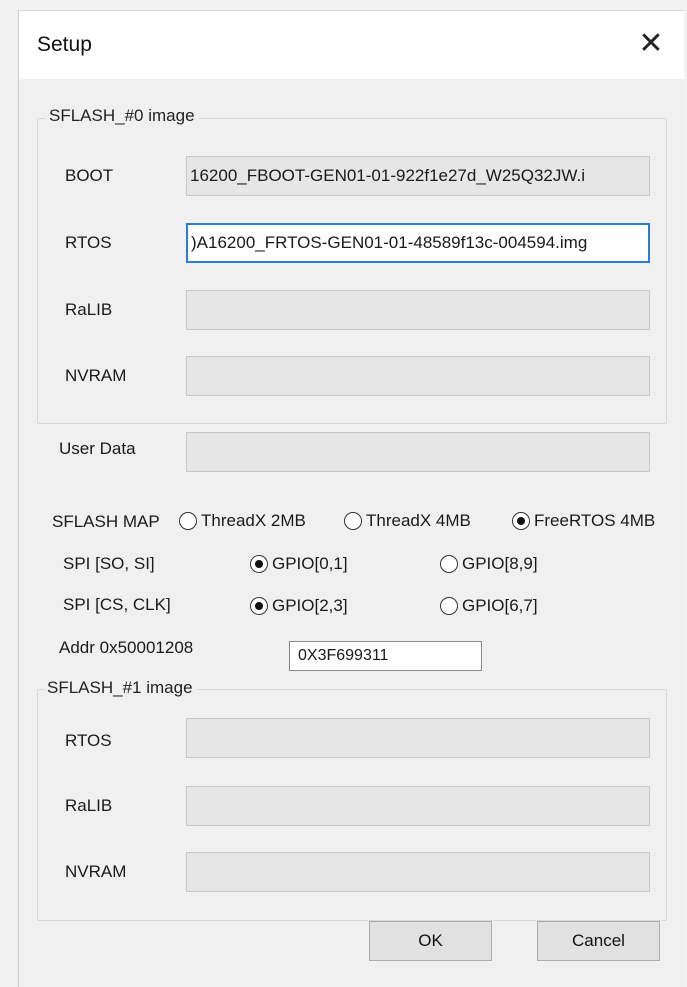  Describe the element at coordinates (418, 310) in the screenshot. I see `ralib-field` at that location.